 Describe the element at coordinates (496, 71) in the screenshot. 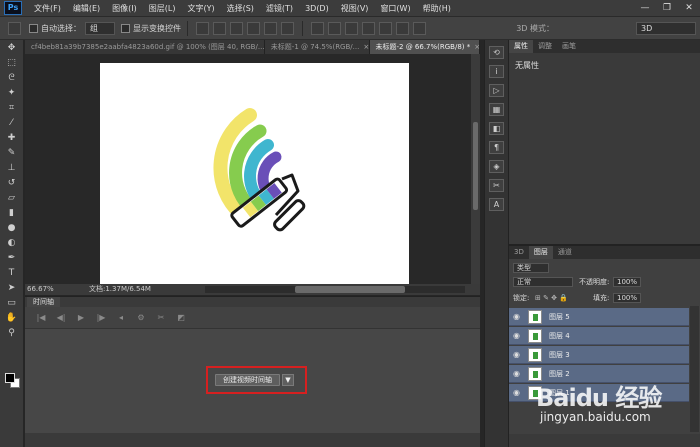

I see `info-icon: i` at that location.